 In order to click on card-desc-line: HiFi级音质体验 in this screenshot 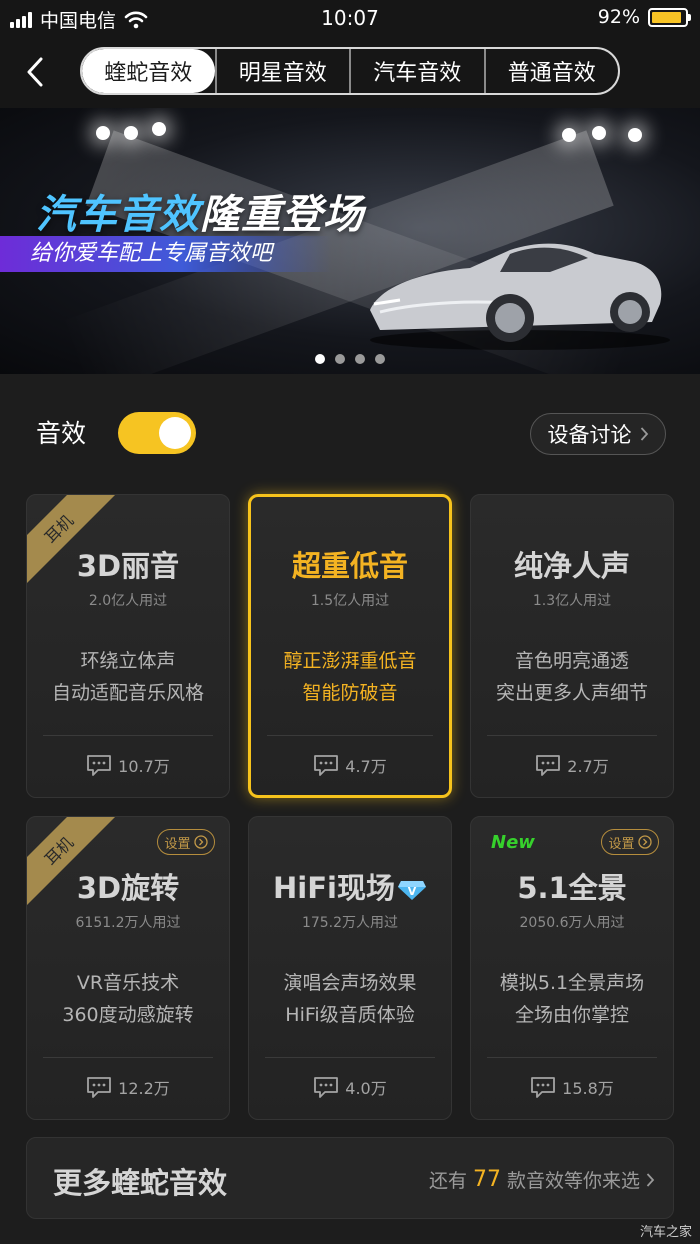, I will do `click(350, 1015)`.